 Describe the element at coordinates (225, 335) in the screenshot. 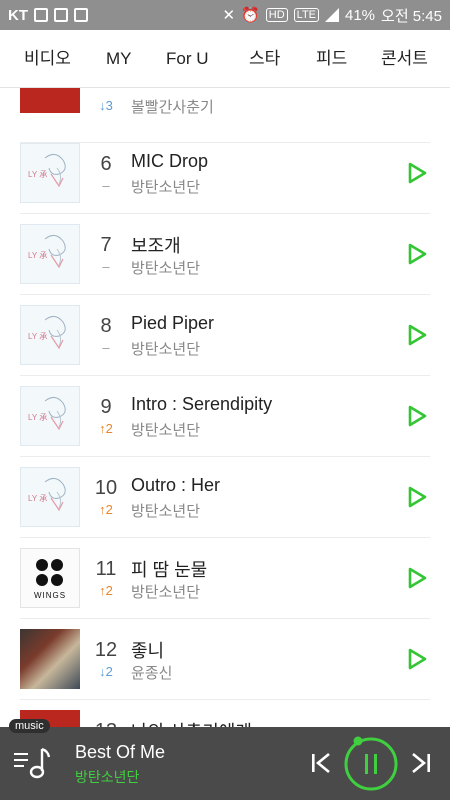

I see `list-item: LY 承 8 – Pied Piper 방탄소년단` at that location.